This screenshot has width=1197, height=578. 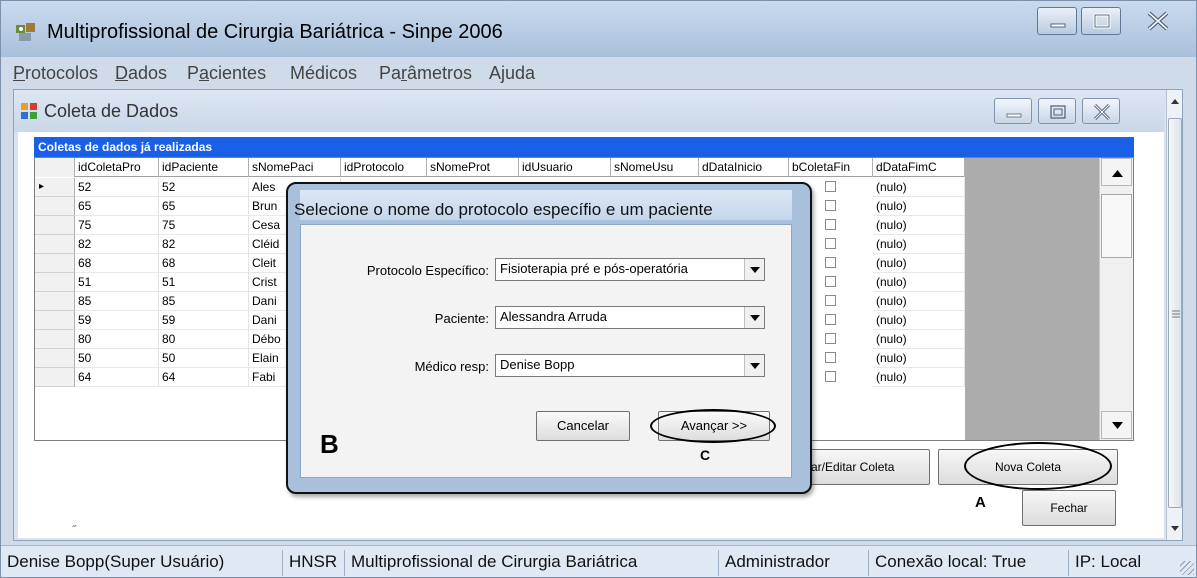 I want to click on cell-id-coleta: 51, so click(x=117, y=282).